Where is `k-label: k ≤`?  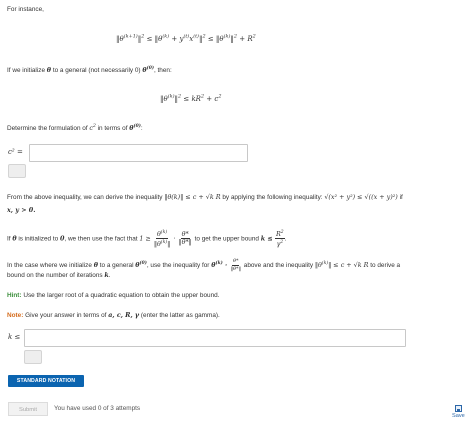
k-label: k ≤ is located at coordinates (14, 337).